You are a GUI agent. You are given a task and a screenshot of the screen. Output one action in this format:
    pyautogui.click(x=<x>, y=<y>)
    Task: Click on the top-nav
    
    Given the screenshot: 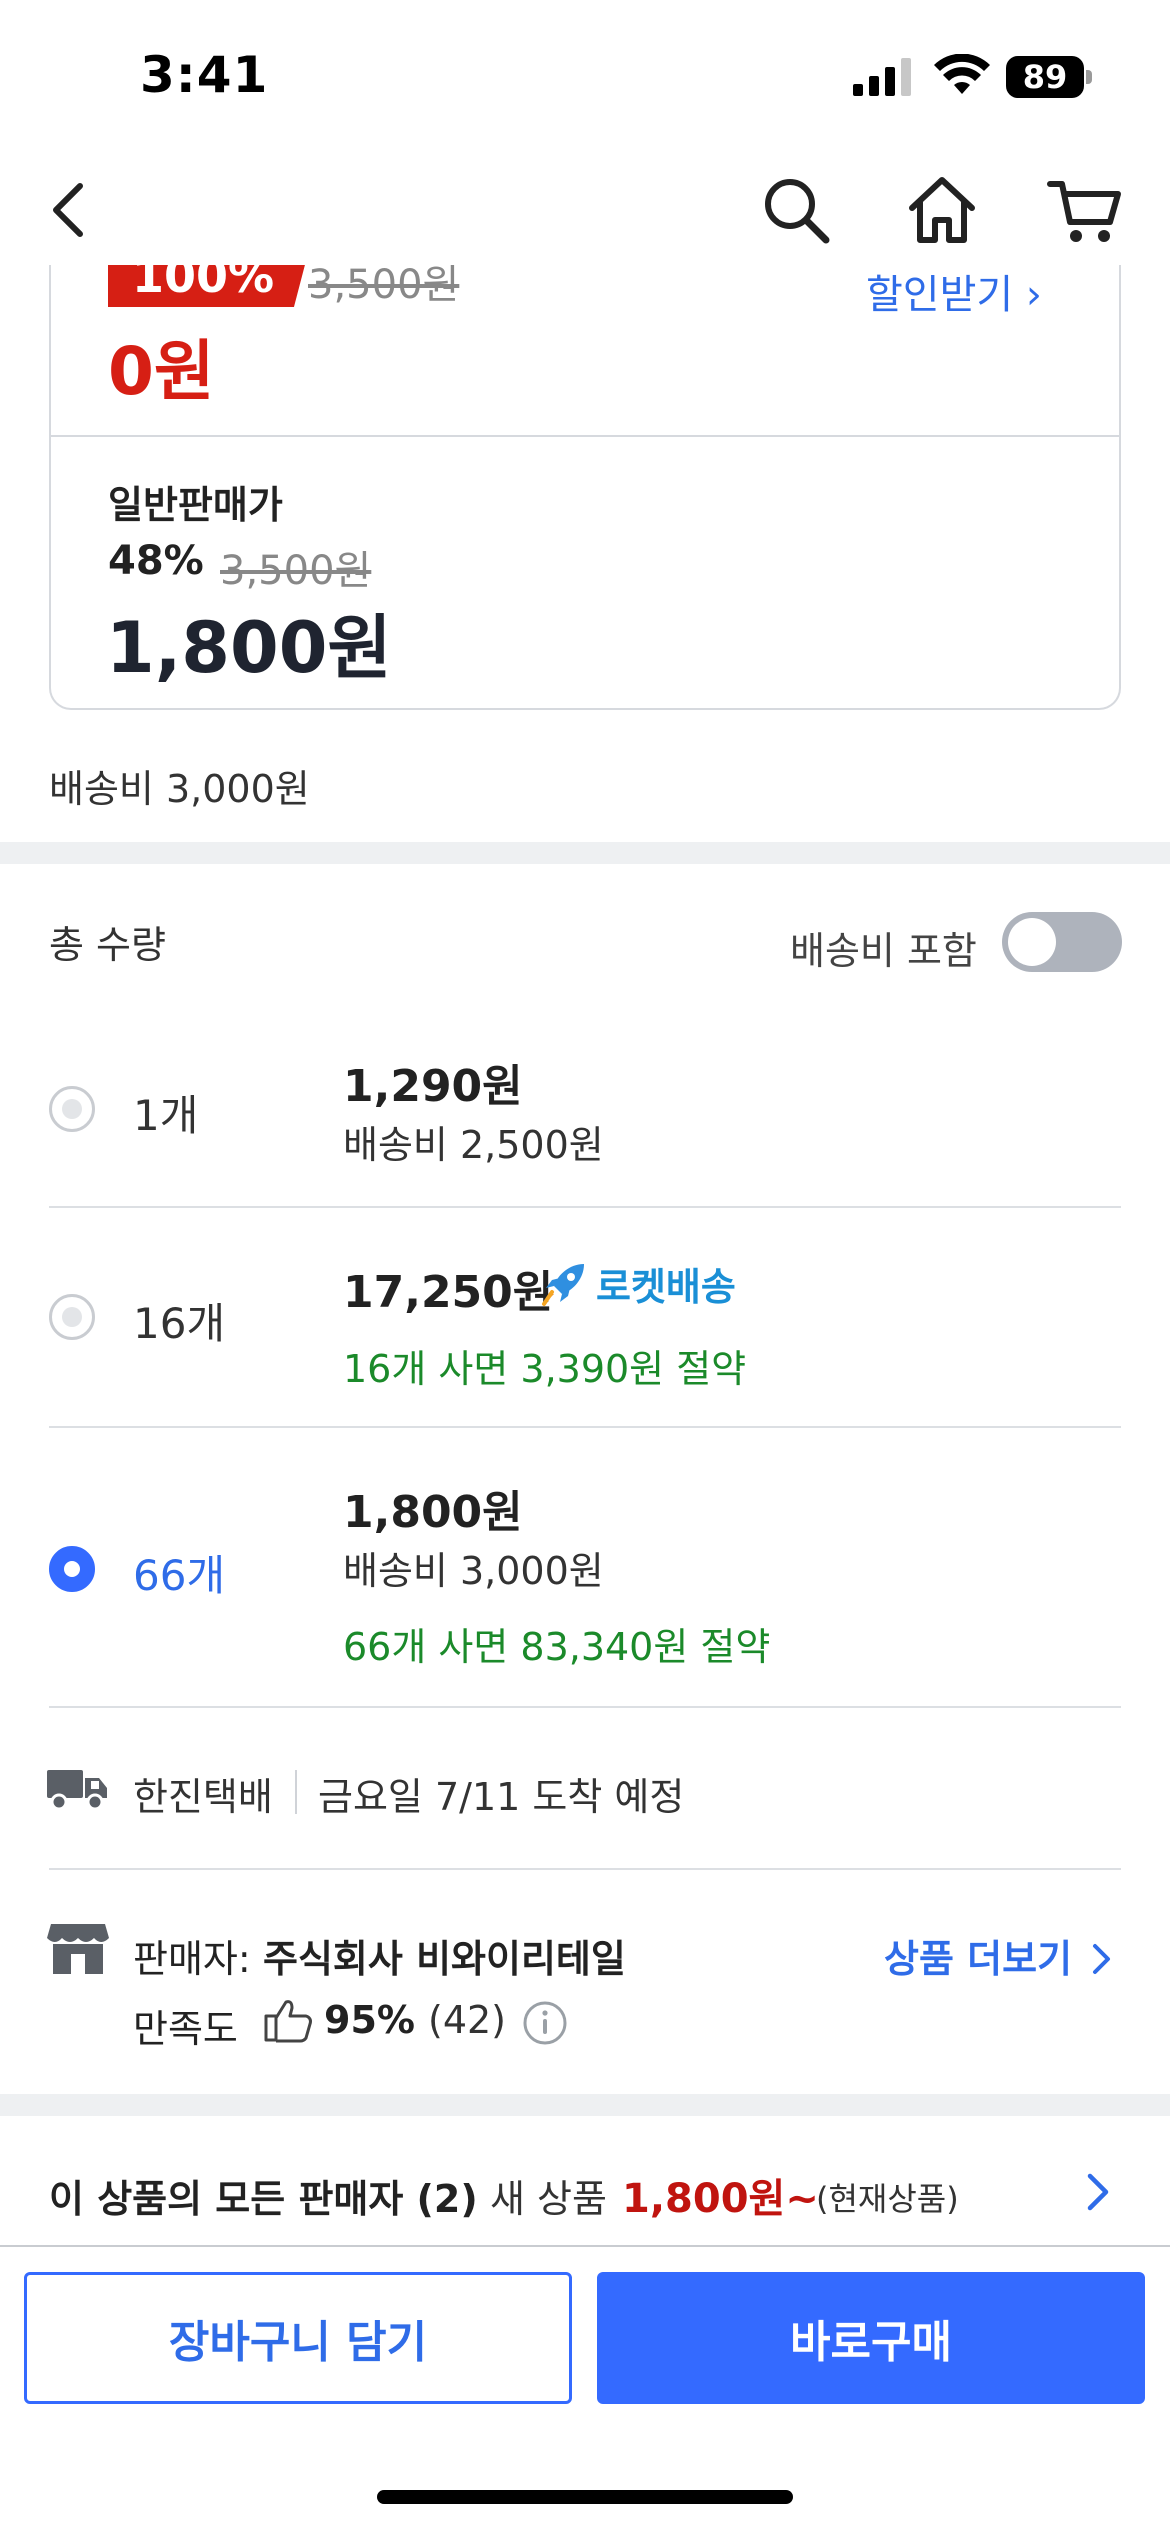 What is the action you would take?
    pyautogui.click(x=585, y=207)
    